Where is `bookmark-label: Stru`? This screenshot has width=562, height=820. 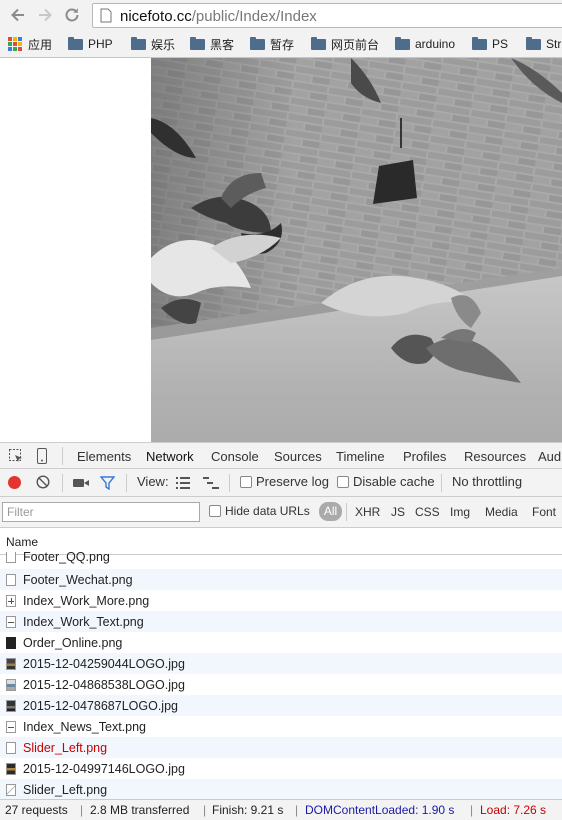
bookmark-label: Stru is located at coordinates (554, 44).